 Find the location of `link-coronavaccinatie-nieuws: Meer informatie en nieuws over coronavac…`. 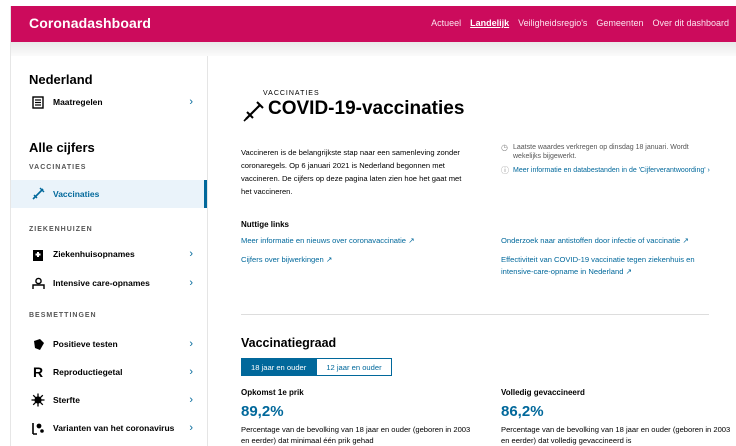

link-coronavaccinatie-nieuws: Meer informatie en nieuws over coronavac… is located at coordinates (328, 241).